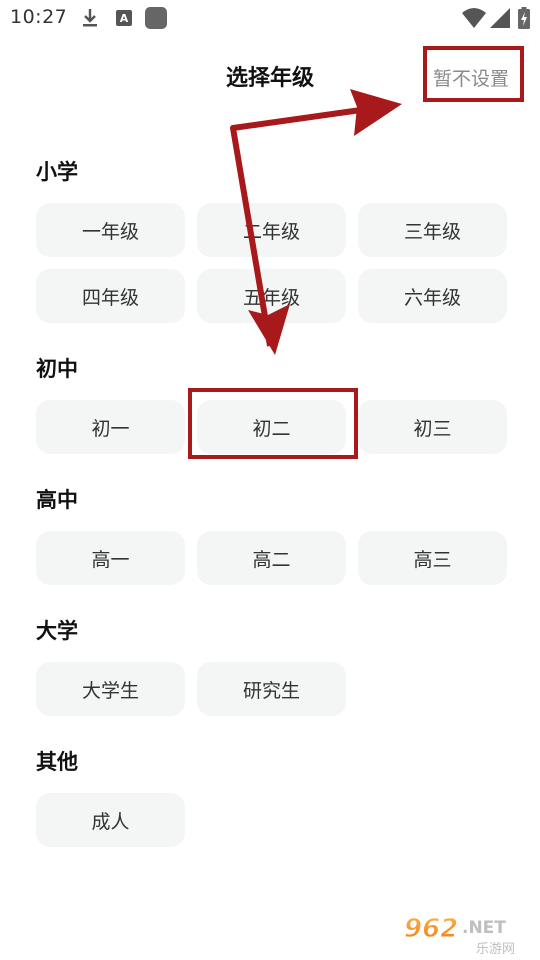  What do you see at coordinates (90, 18) in the screenshot?
I see `download-icon` at bounding box center [90, 18].